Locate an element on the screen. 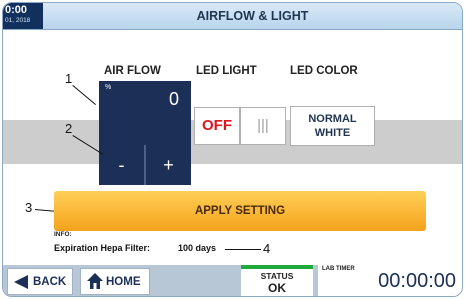  led-color-line1: NORMAL is located at coordinates (332, 119).